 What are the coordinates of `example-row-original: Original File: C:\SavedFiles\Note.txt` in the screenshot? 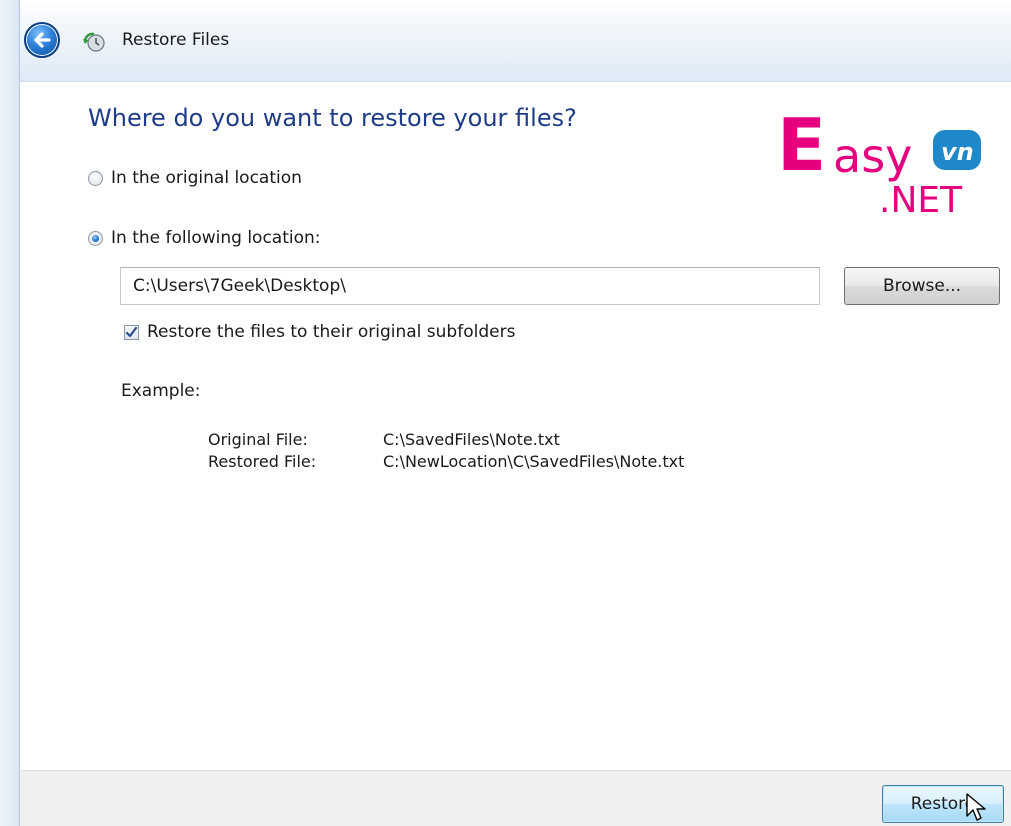 It's located at (446, 439).